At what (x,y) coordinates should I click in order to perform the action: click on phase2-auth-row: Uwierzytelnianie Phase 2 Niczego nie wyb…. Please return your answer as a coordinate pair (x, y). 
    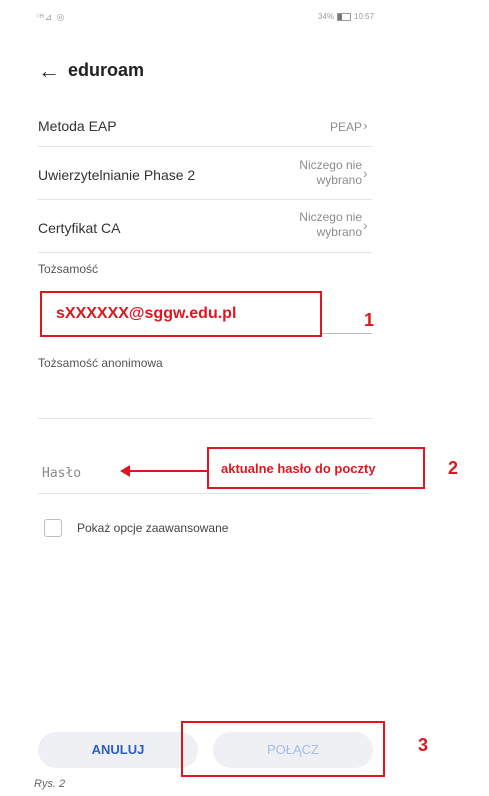
    Looking at the image, I should click on (244, 174).